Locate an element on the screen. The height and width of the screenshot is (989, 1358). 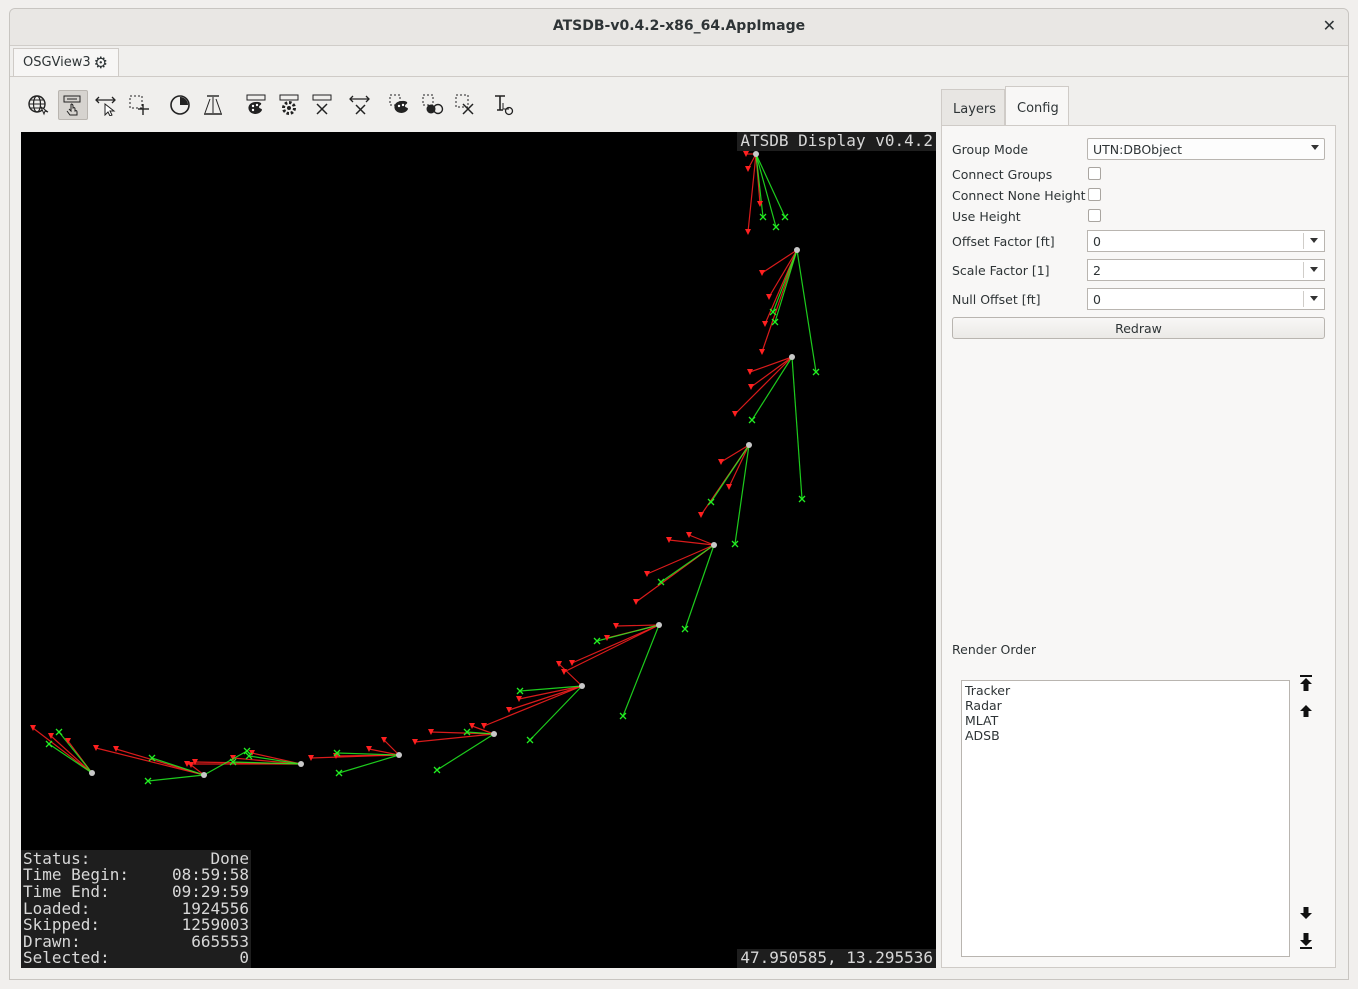
group-mode-select: UTN:DBObject is located at coordinates (1206, 149).